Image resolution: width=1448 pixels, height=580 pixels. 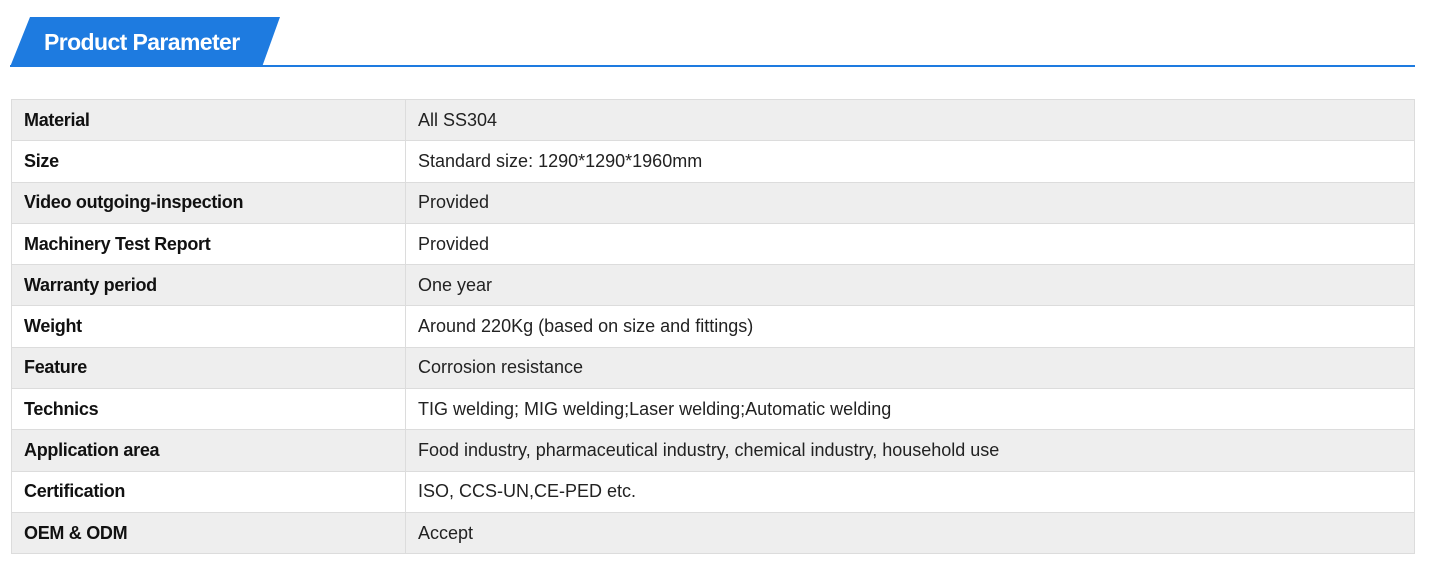 What do you see at coordinates (208, 533) in the screenshot?
I see `parameter-label: OEM & ODM` at bounding box center [208, 533].